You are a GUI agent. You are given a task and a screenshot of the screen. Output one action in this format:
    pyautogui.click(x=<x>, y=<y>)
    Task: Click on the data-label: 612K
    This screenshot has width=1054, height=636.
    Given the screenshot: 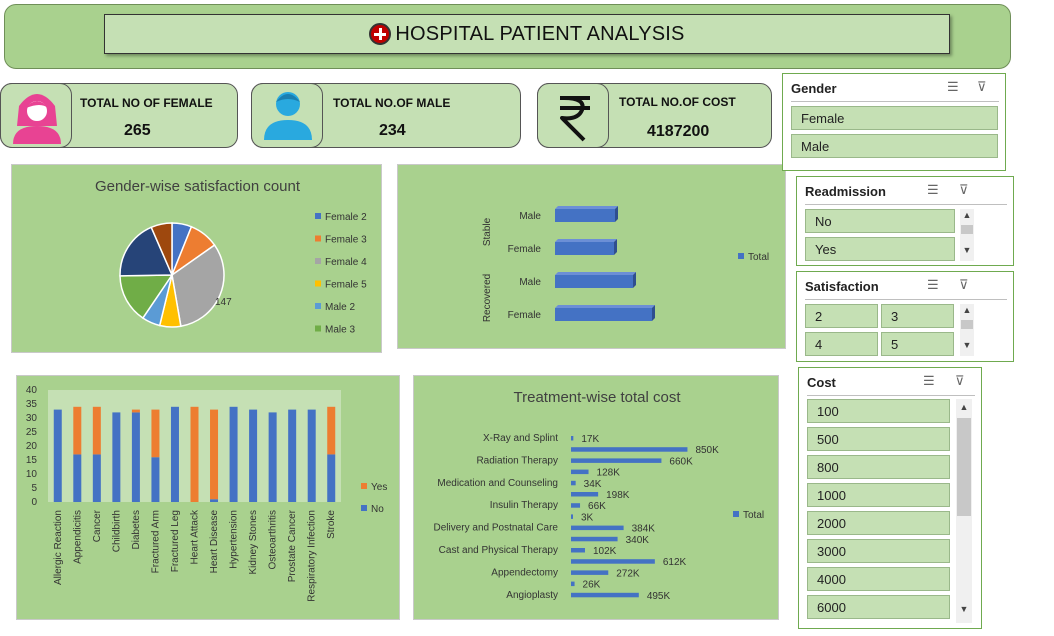 What is the action you would take?
    pyautogui.click(x=675, y=562)
    